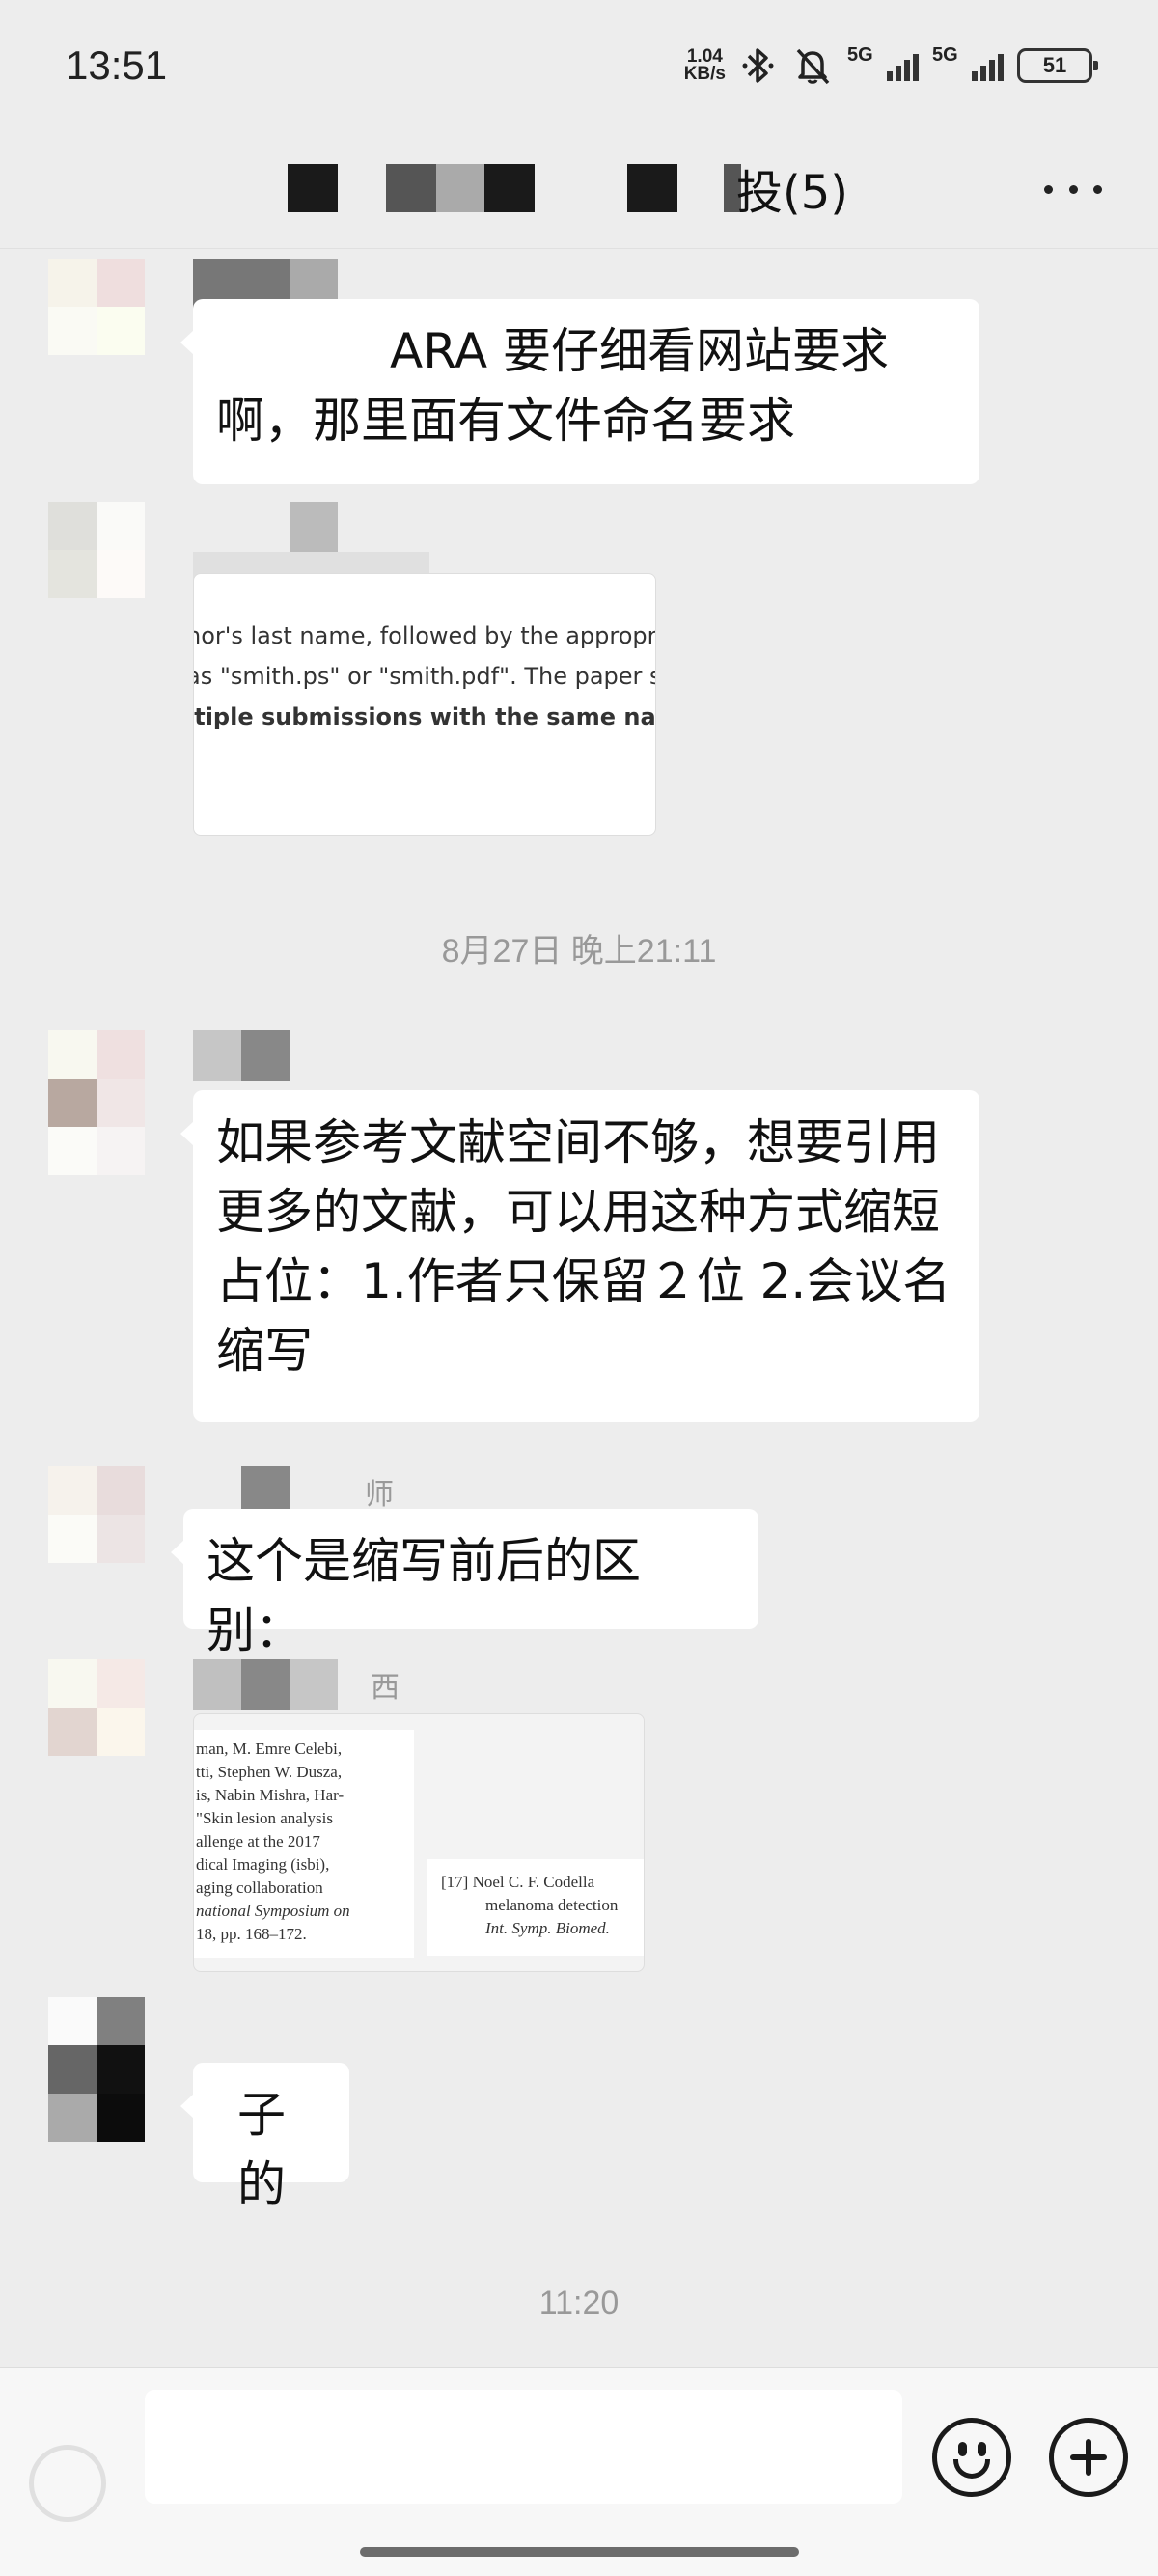 The height and width of the screenshot is (2576, 1158). I want to click on sender-name: 西, so click(296, 1685).